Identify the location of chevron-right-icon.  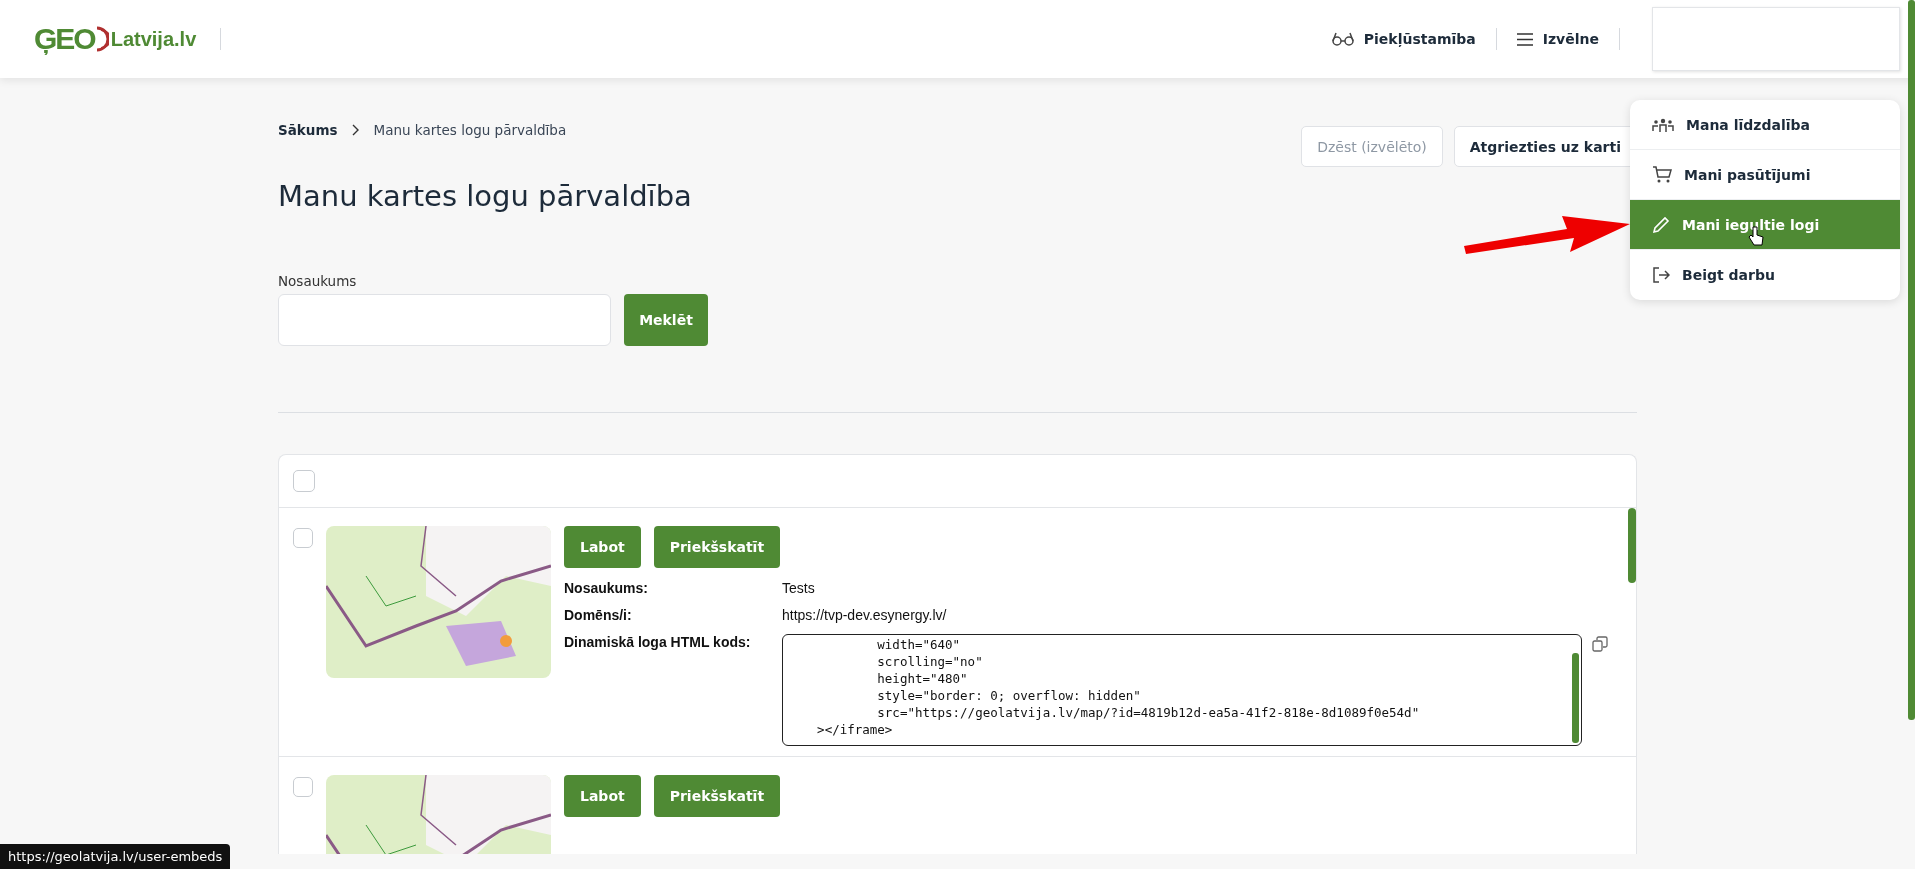
(355, 130).